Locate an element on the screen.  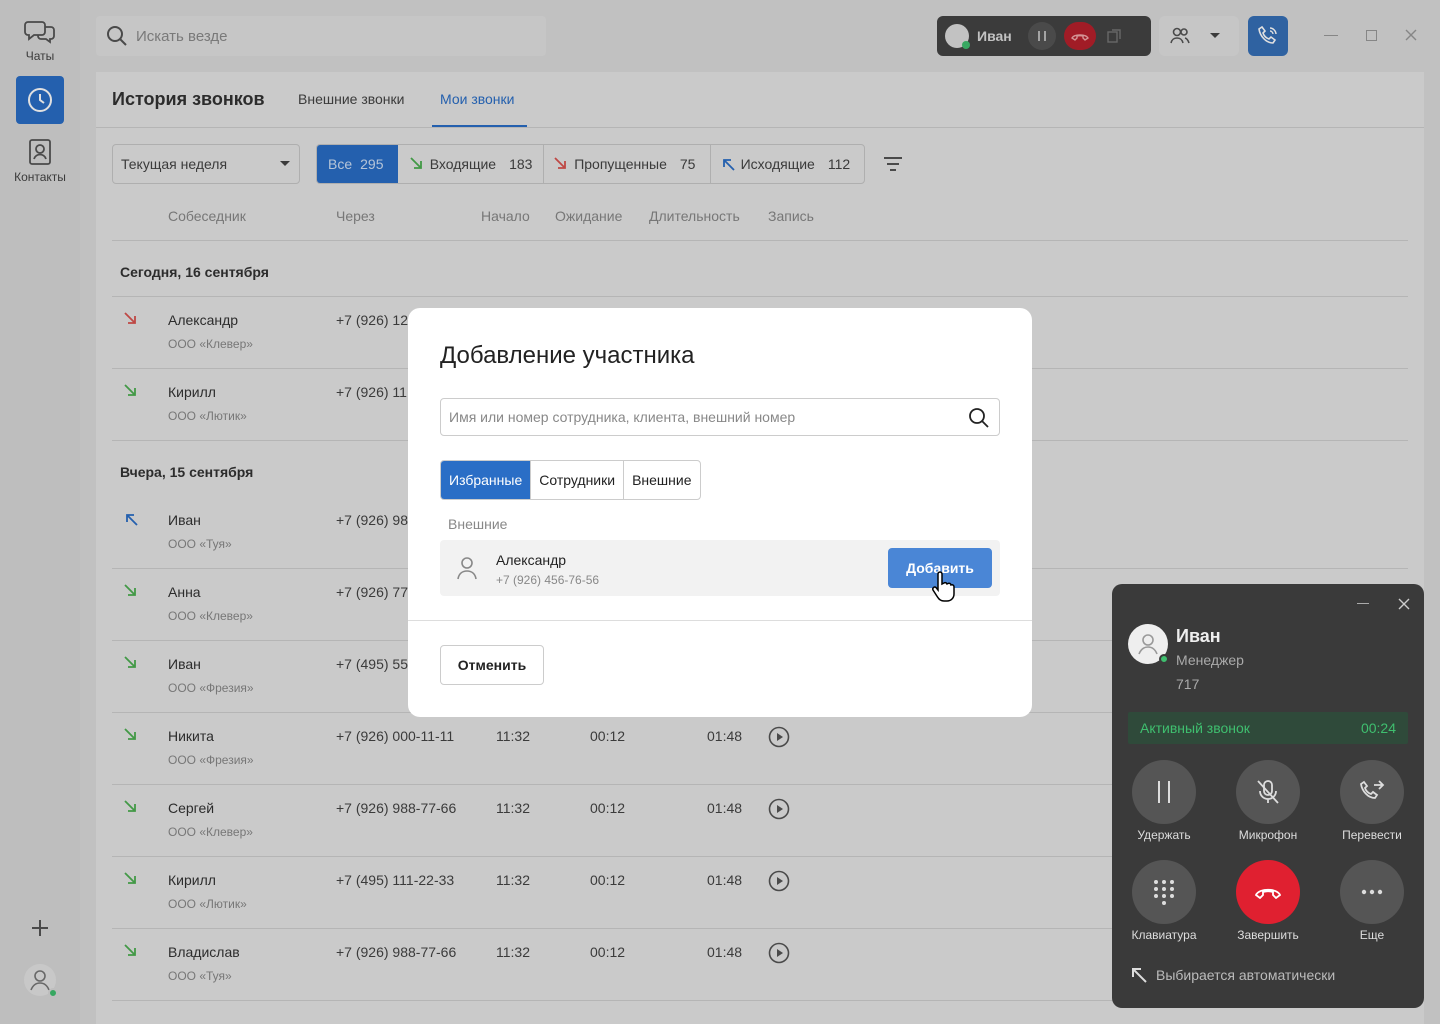
more-control is located at coordinates (1372, 892).